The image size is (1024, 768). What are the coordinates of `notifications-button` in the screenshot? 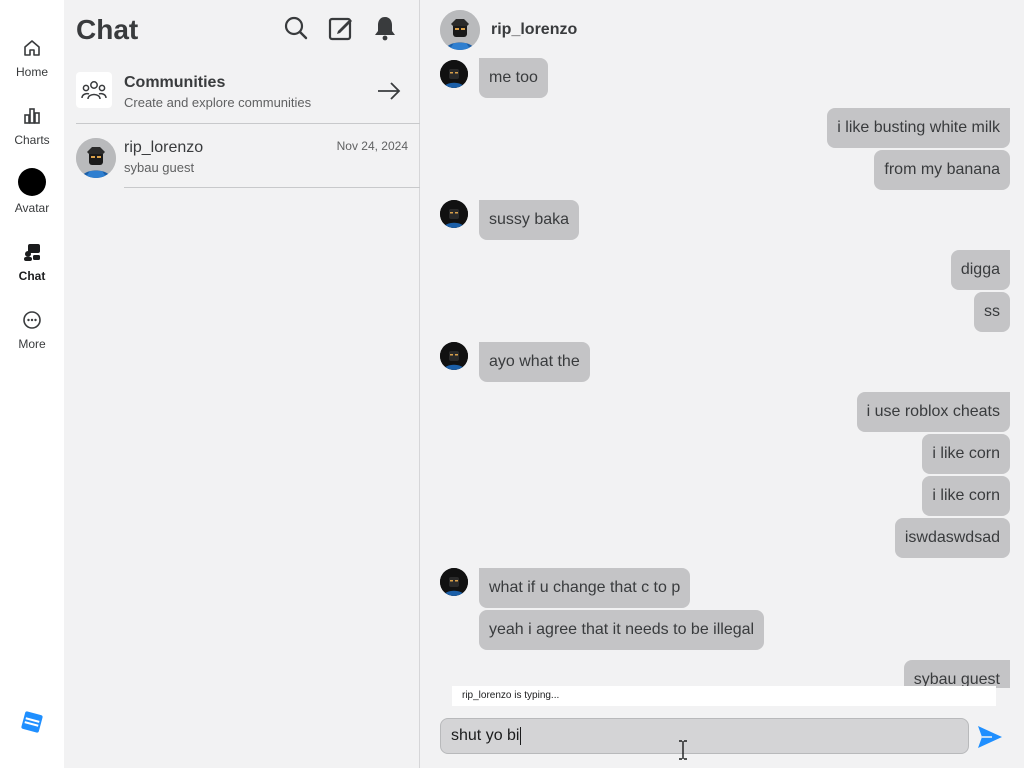 It's located at (385, 30).